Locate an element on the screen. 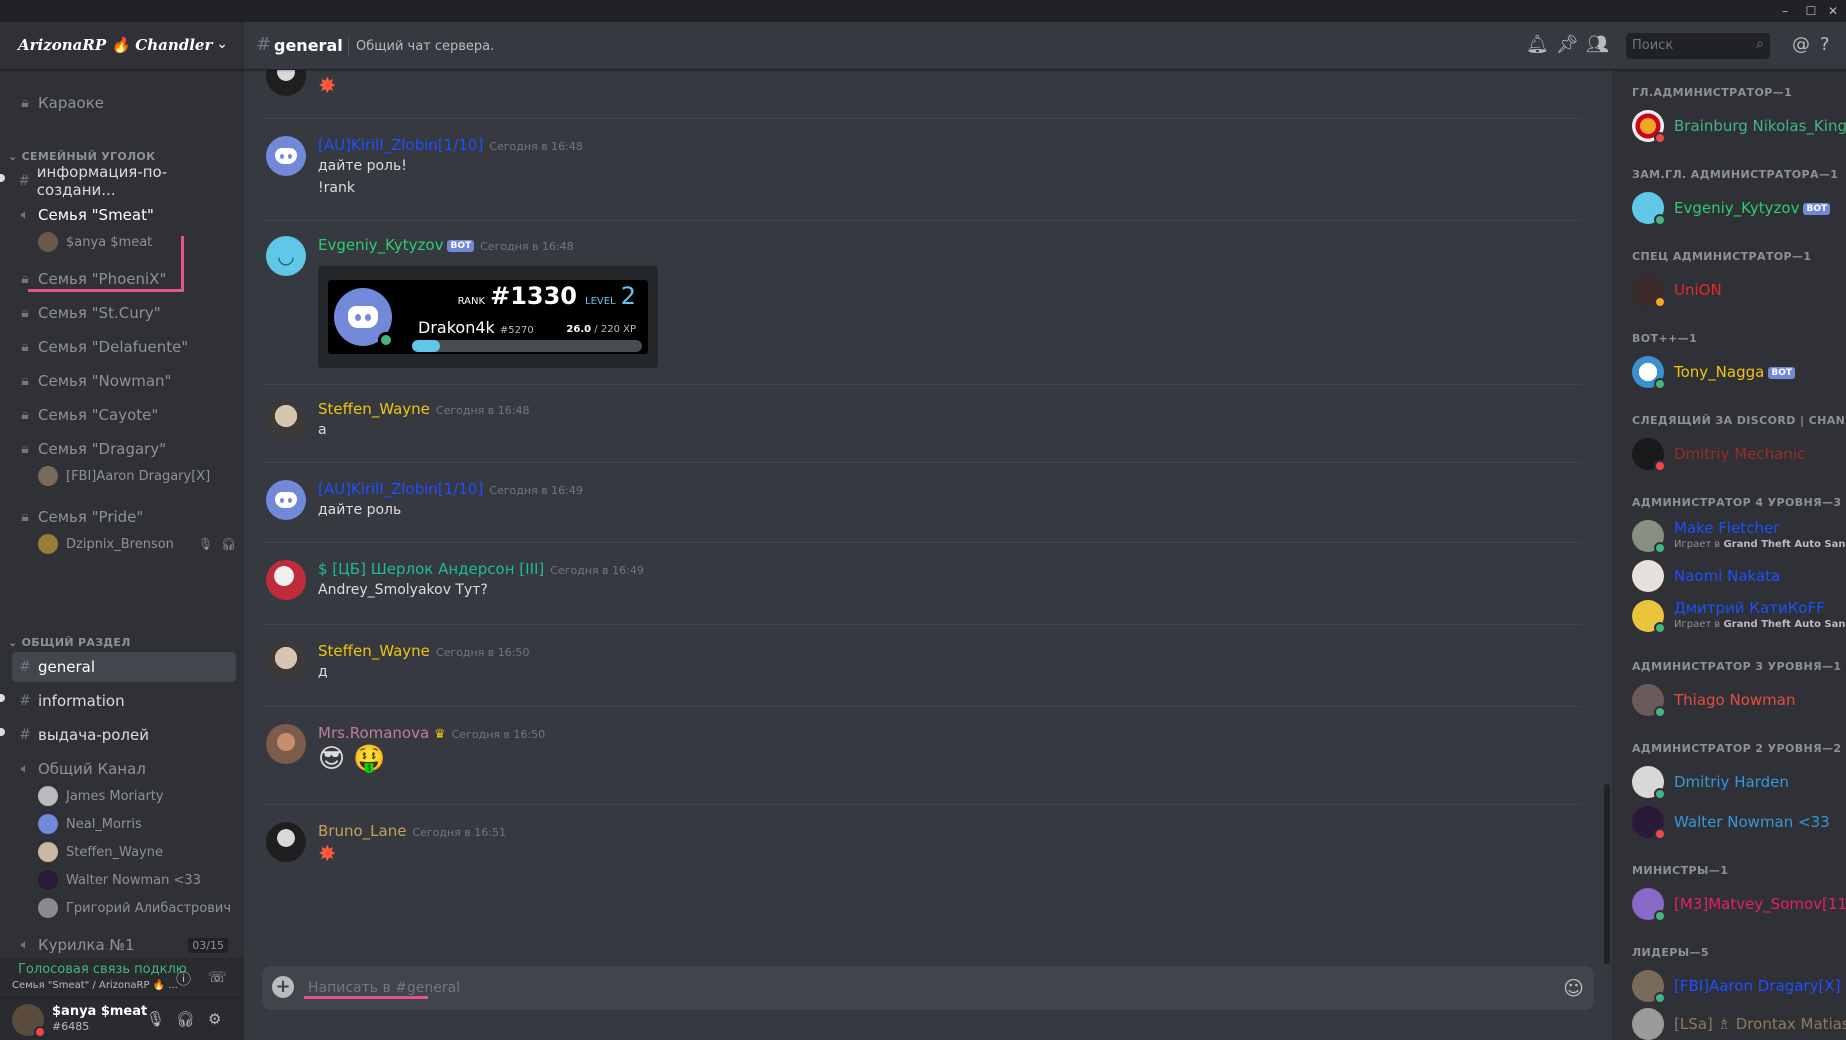 The height and width of the screenshot is (1040, 1846). voice-user: Neal_Morris is located at coordinates (90, 824).